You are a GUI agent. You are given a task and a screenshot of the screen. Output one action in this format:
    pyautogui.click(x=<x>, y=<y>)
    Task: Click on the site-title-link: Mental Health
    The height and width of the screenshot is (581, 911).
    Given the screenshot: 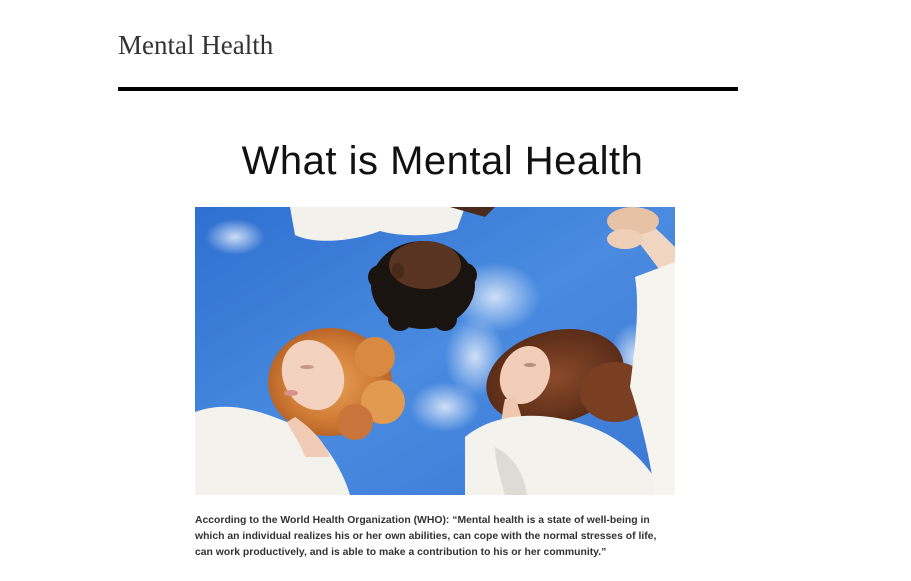 What is the action you would take?
    pyautogui.click(x=195, y=45)
    